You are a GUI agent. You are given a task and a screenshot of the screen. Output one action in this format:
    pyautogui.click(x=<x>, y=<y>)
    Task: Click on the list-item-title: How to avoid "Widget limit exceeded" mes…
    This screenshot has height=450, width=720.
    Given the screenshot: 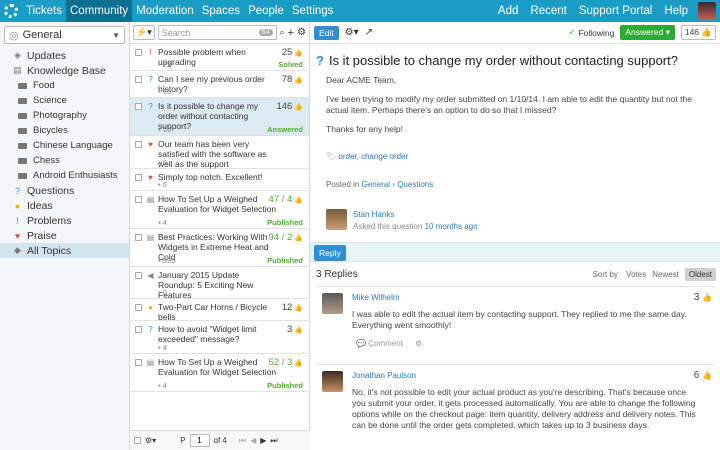 What is the action you would take?
    pyautogui.click(x=218, y=334)
    